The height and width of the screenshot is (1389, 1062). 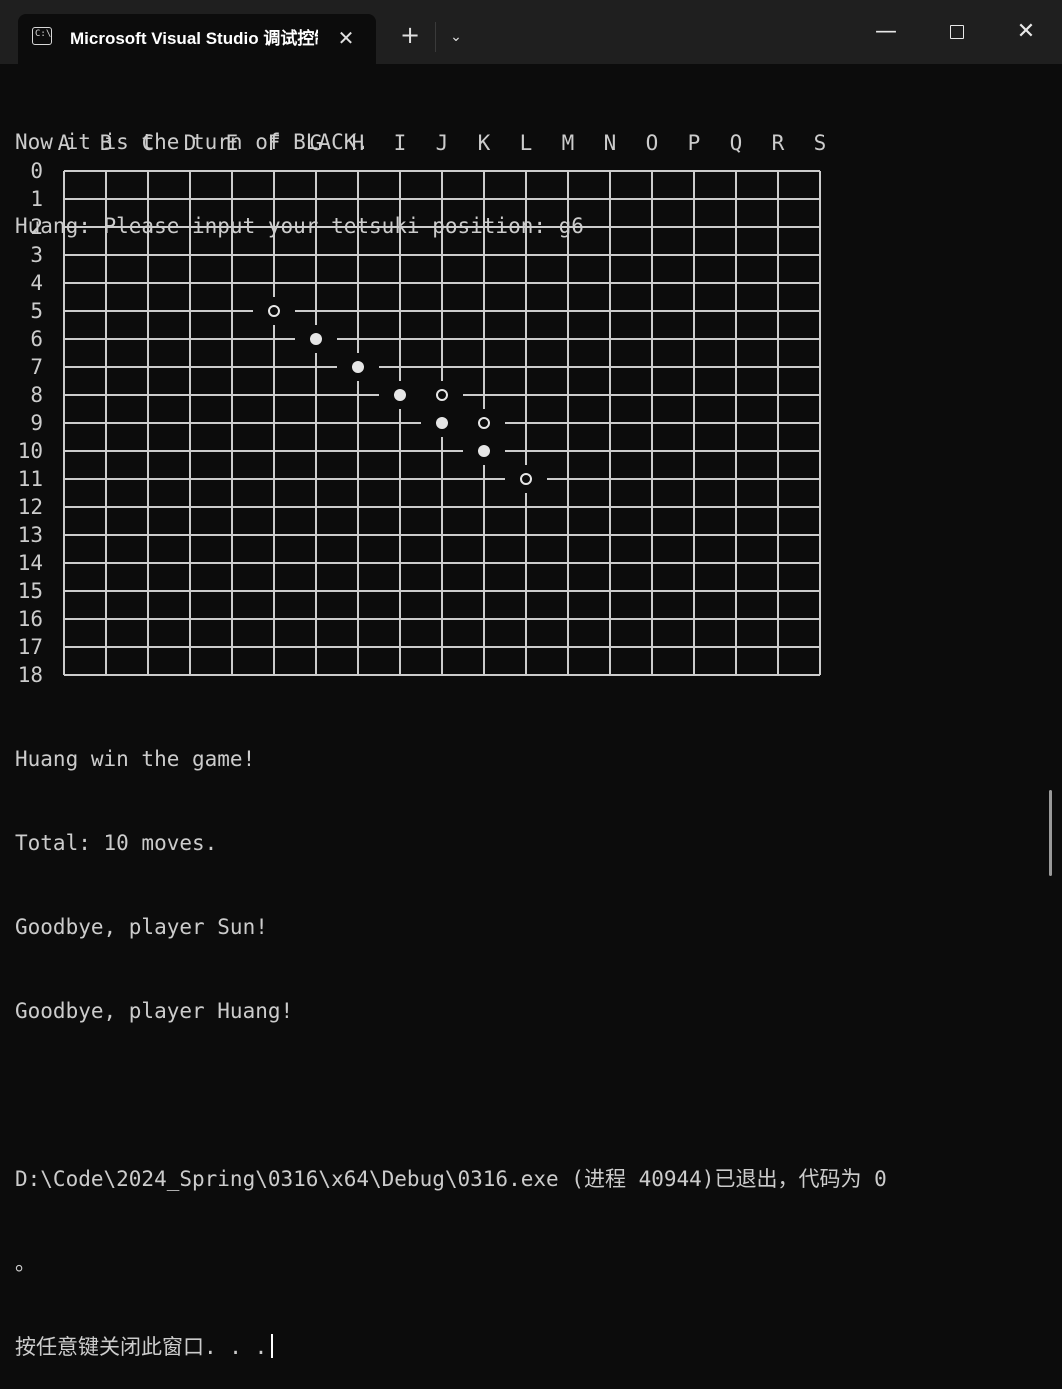 I want to click on minimize-button: —, so click(x=886, y=32).